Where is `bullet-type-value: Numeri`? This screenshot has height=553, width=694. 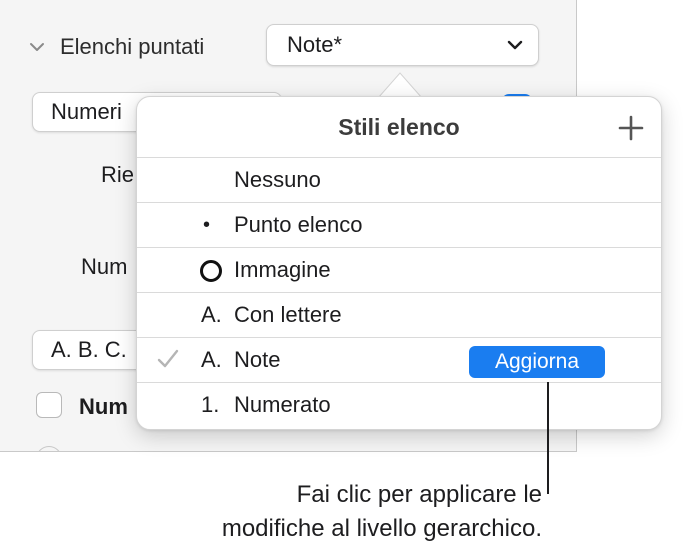 bullet-type-value: Numeri is located at coordinates (86, 111).